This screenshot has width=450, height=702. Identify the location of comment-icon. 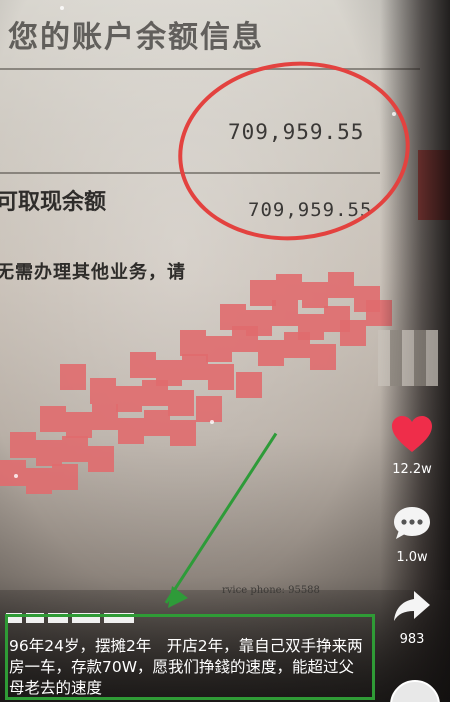
(412, 523).